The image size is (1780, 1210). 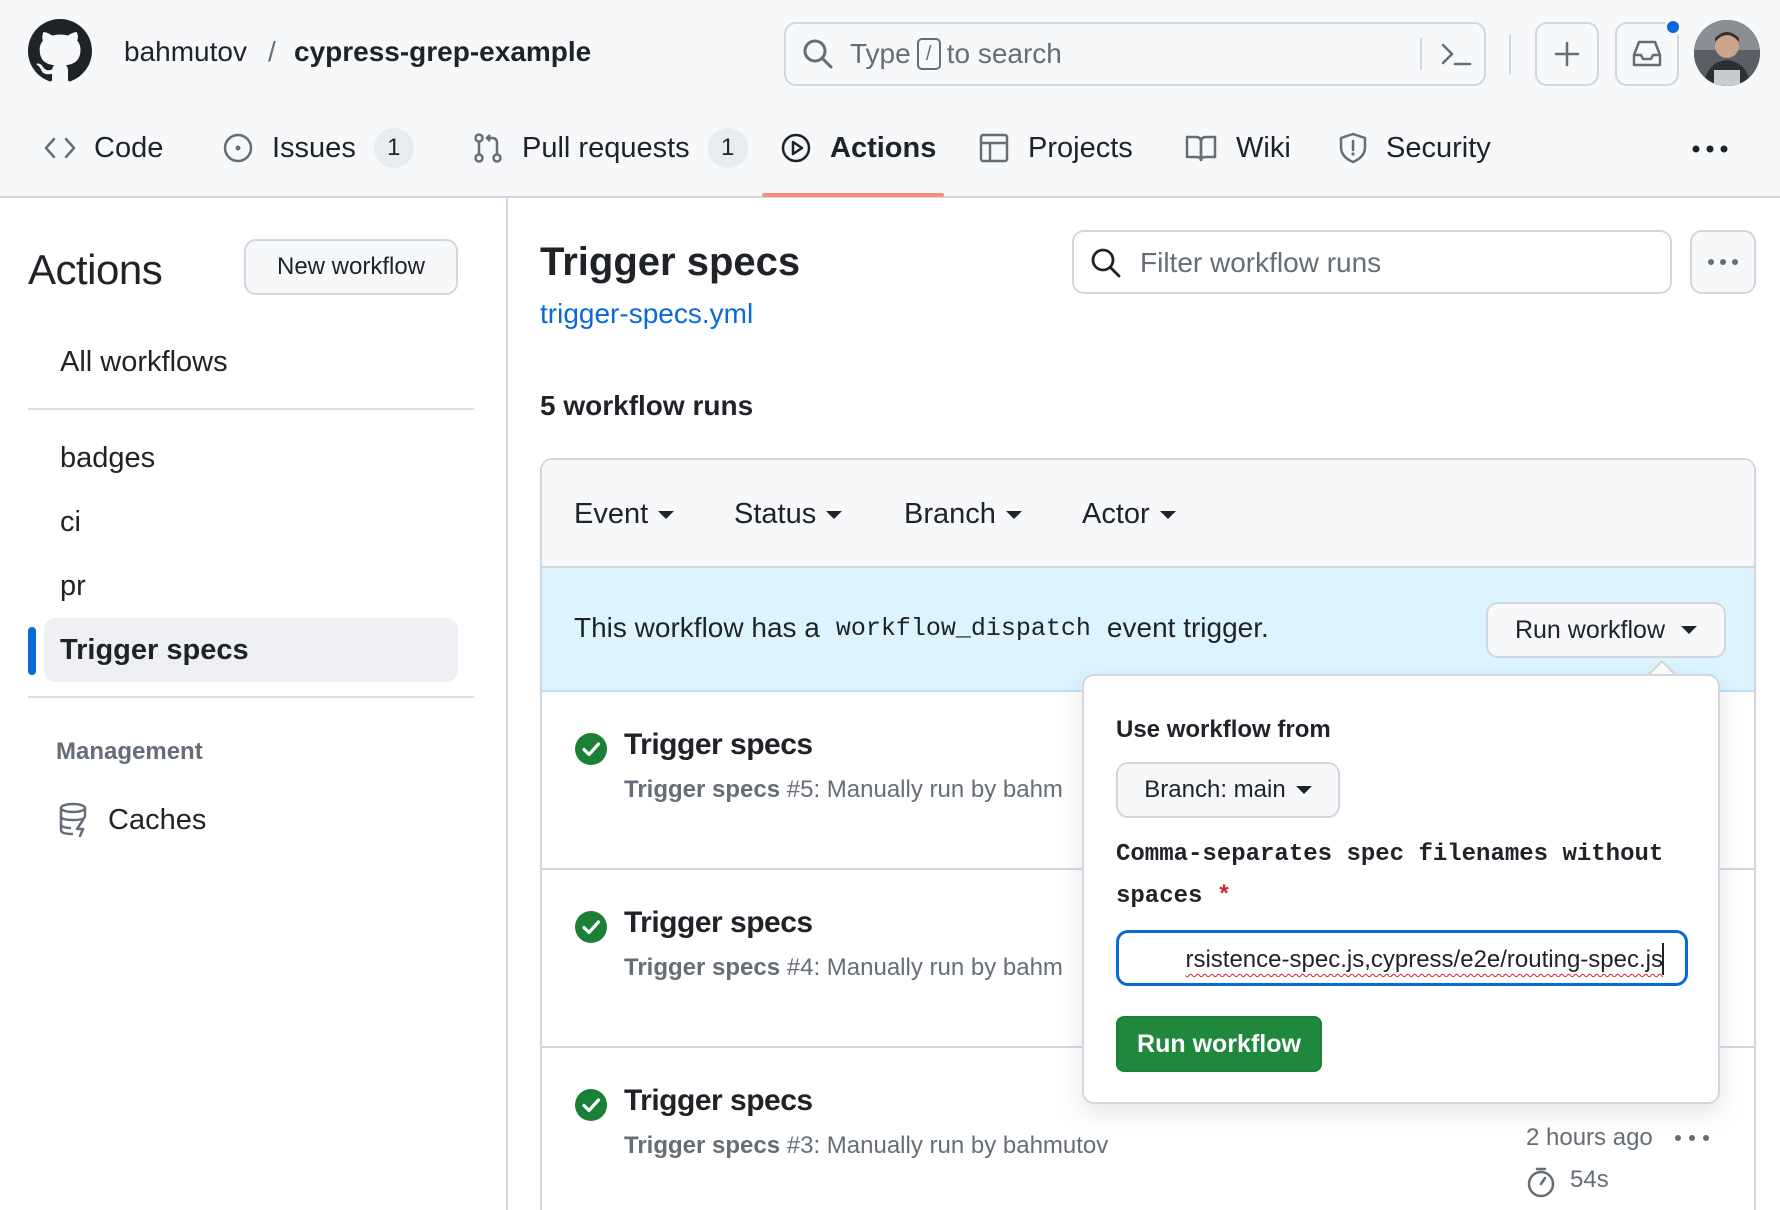 I want to click on global-search-input: Type / to search, so click(x=1135, y=54).